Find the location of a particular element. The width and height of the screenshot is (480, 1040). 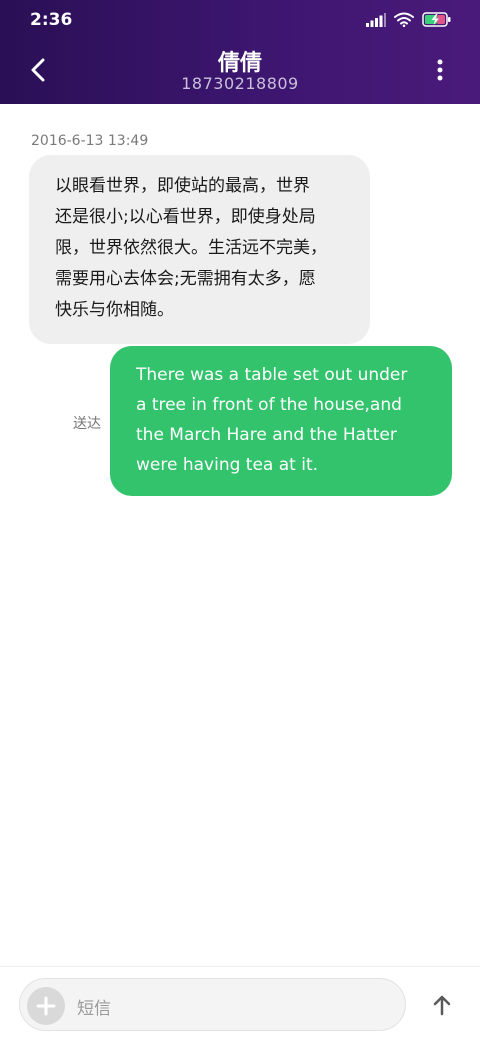

message-line: There was a table set out under is located at coordinates (272, 375).